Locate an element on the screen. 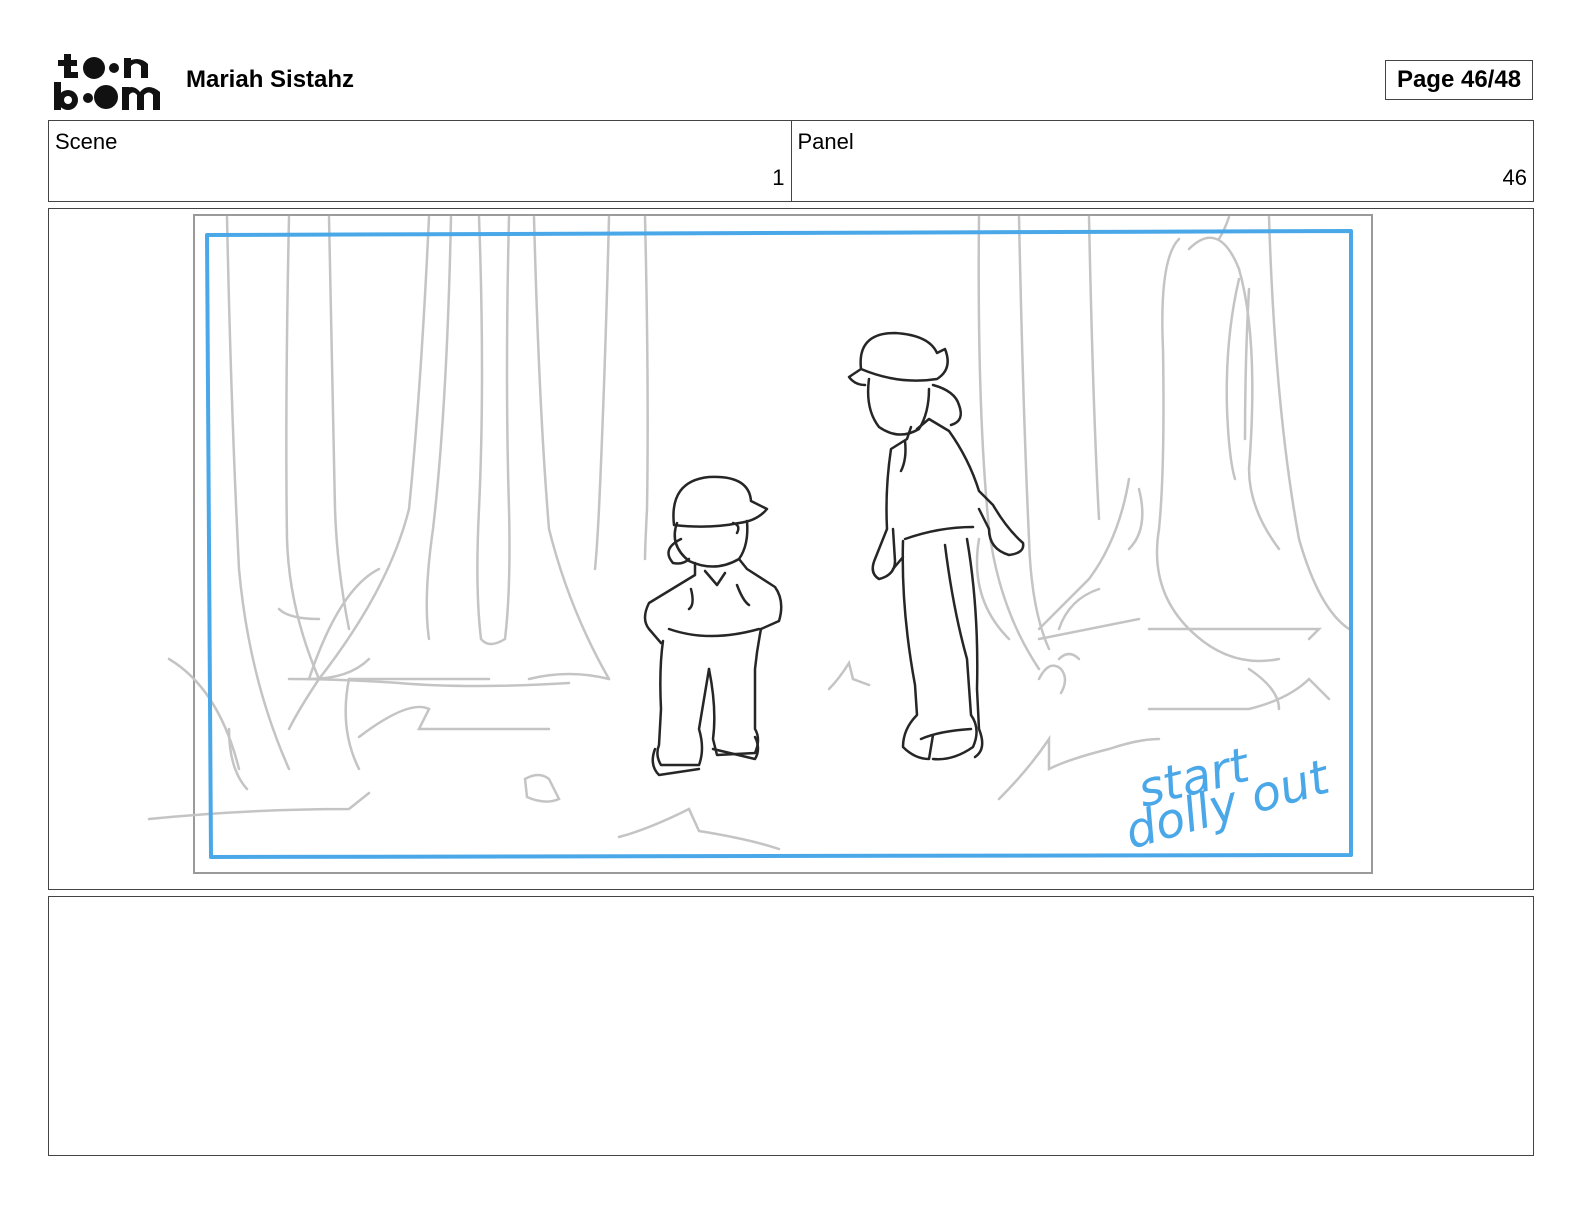 This screenshot has height=1224, width=1584. scene-label: Scene is located at coordinates (86, 141).